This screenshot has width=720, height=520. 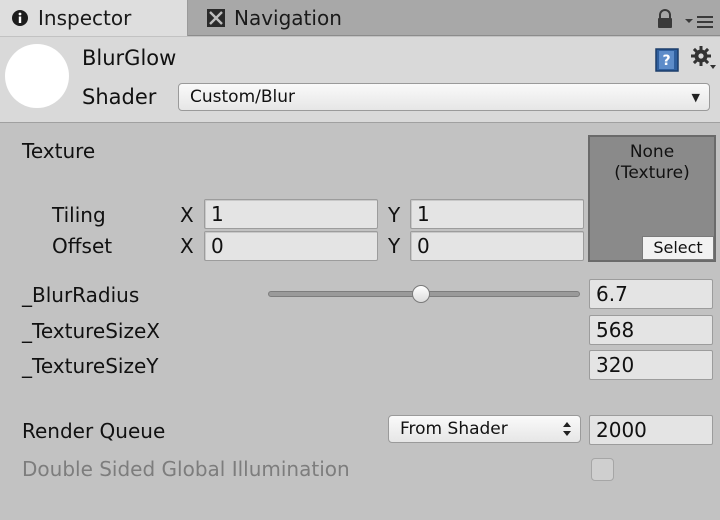 I want to click on tiling-y-input: 1, so click(x=497, y=214).